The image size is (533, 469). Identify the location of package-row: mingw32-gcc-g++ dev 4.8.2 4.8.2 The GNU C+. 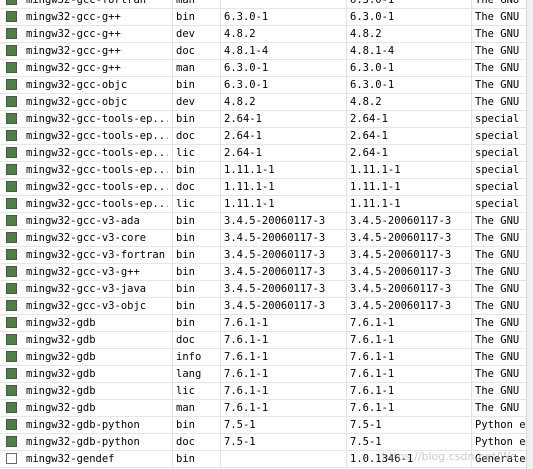
(266, 34).